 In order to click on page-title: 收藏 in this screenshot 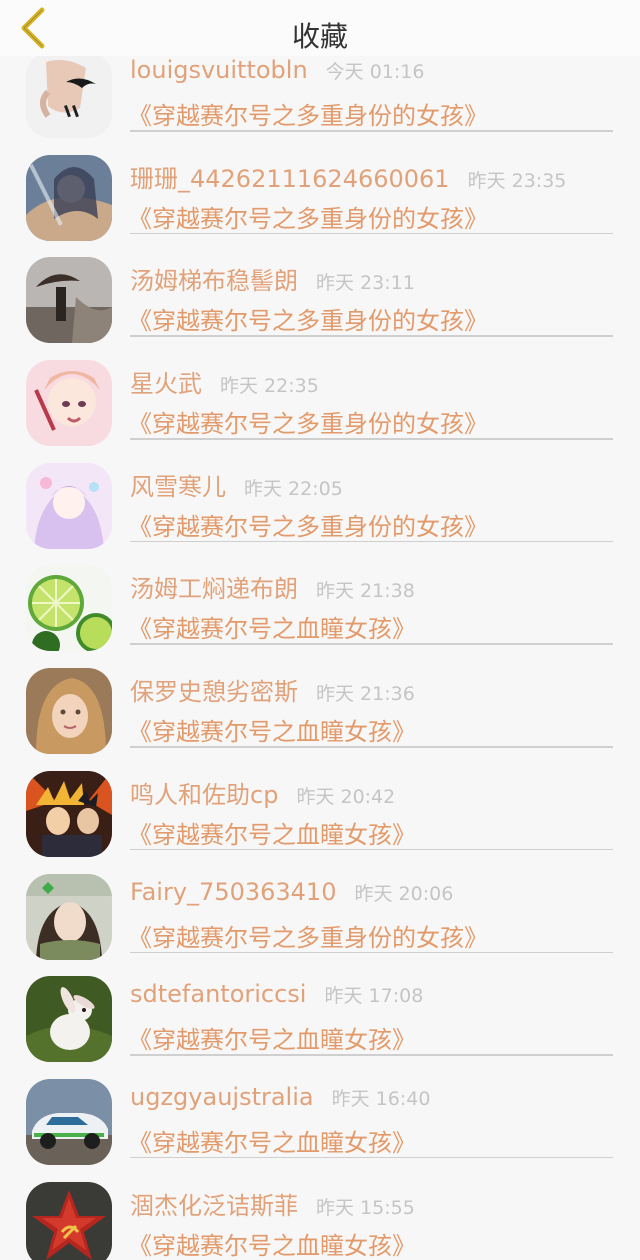, I will do `click(319, 36)`.